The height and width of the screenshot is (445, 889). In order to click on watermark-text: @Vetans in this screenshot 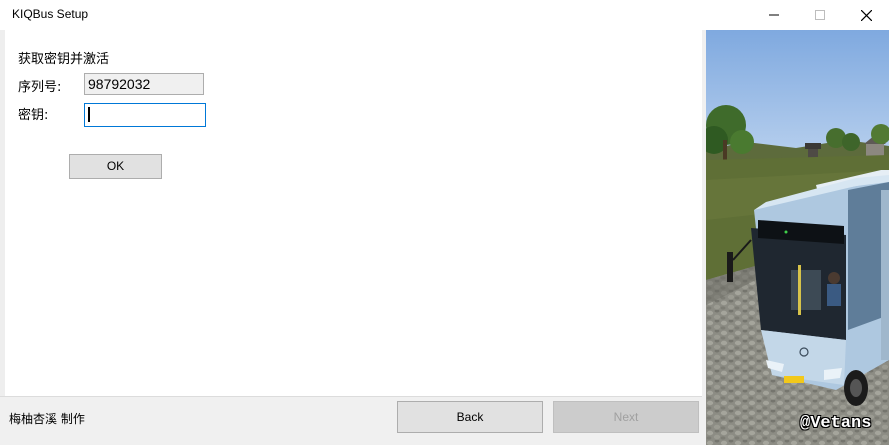, I will do `click(836, 423)`.